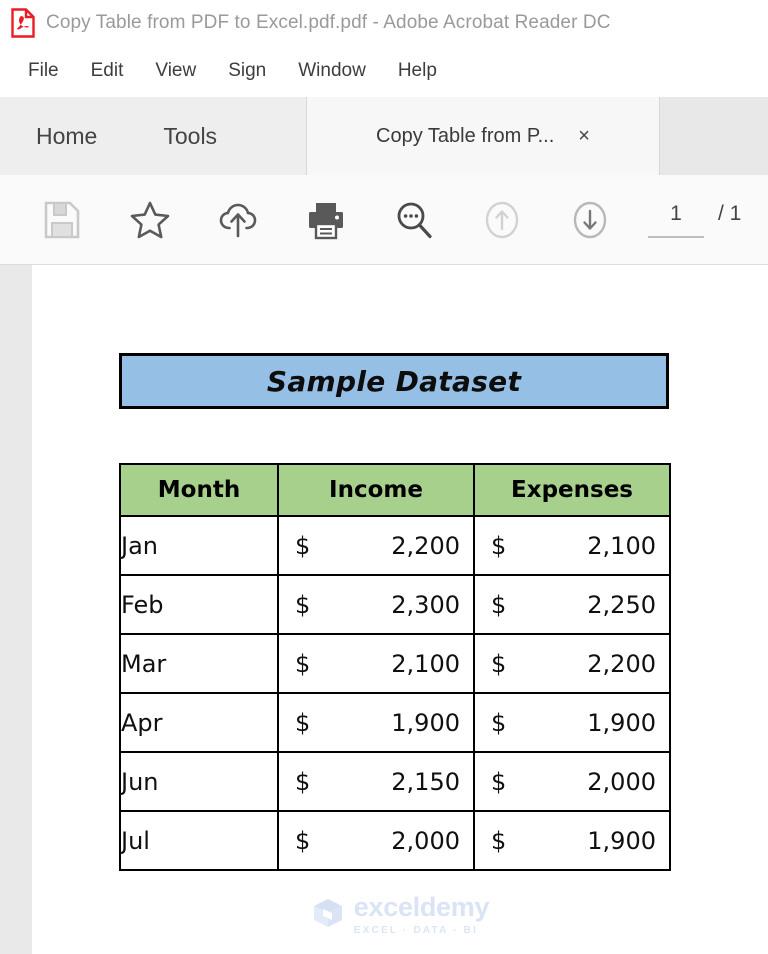  What do you see at coordinates (425, 545) in the screenshot?
I see `income-value: 2,200` at bounding box center [425, 545].